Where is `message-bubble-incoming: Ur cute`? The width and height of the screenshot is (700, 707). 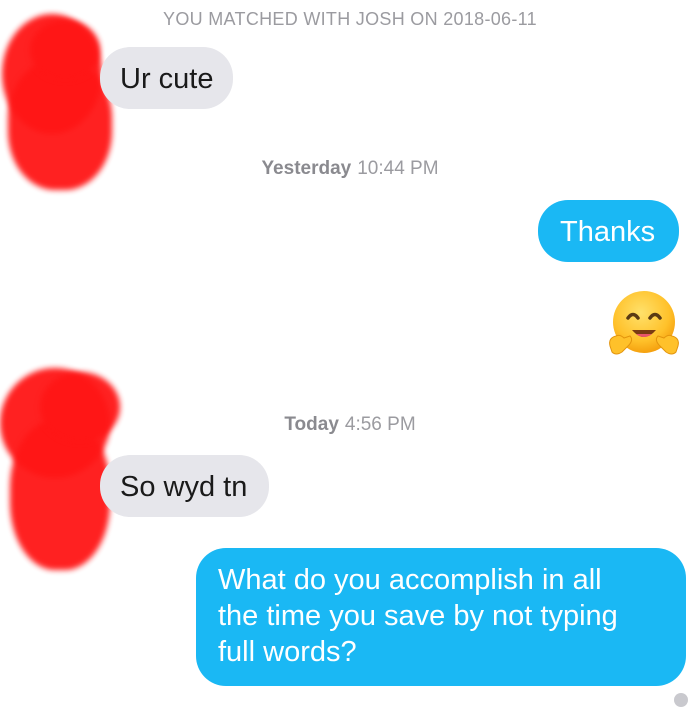 message-bubble-incoming: Ur cute is located at coordinates (167, 78).